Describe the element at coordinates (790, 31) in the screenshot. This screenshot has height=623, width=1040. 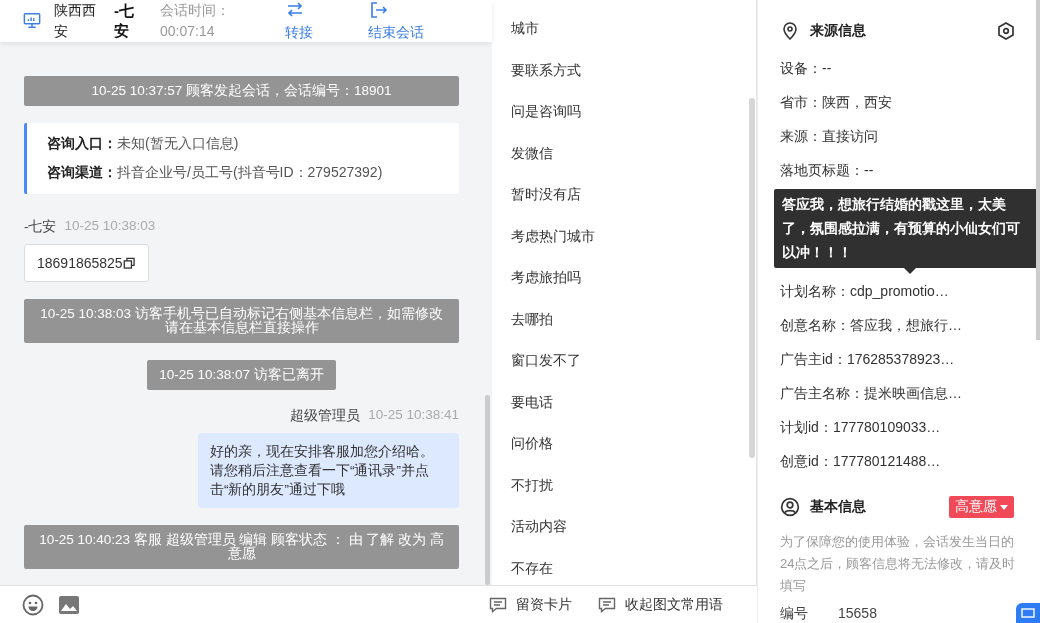
I see `location-pin-icon` at that location.